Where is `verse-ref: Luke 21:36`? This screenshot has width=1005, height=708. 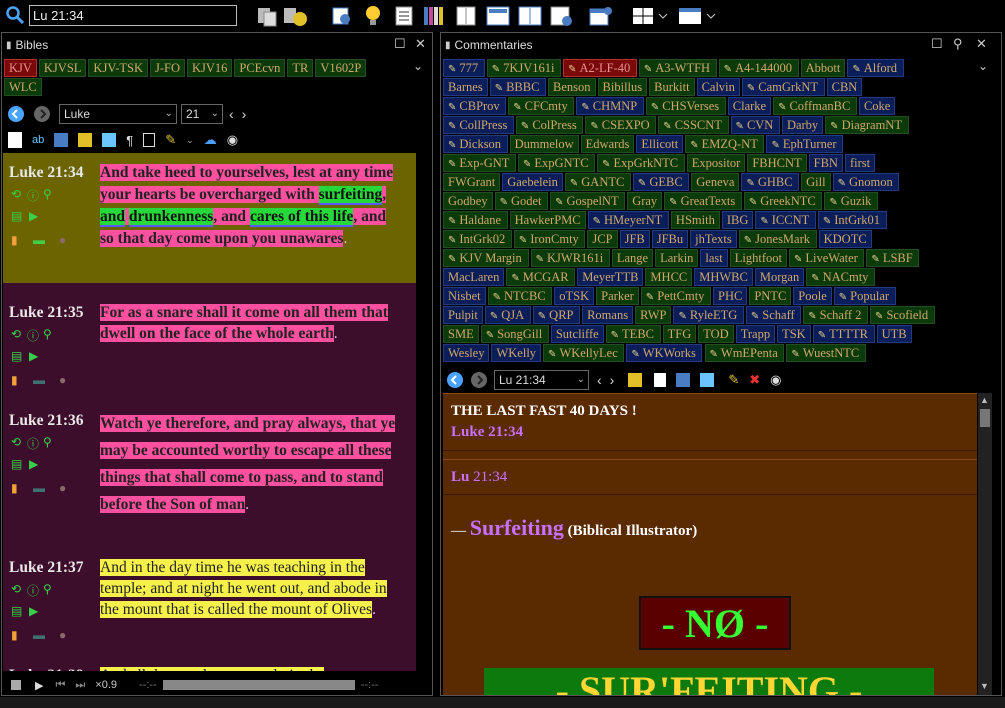 verse-ref: Luke 21:36 is located at coordinates (46, 421).